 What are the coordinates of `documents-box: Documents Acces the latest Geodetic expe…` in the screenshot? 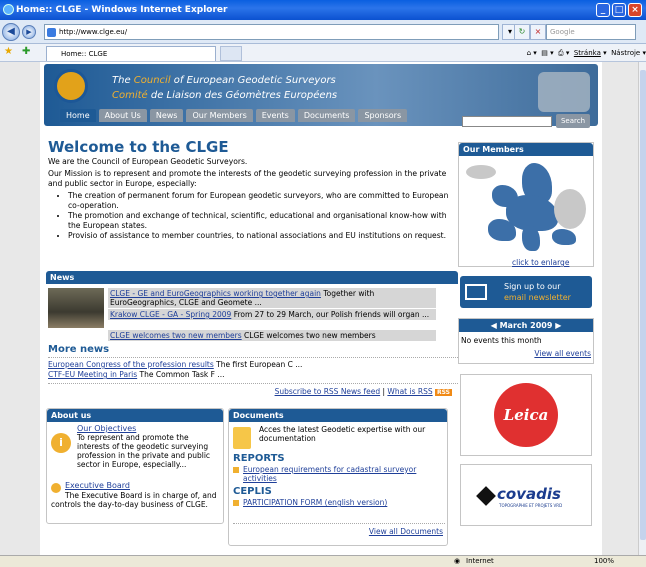 It's located at (338, 477).